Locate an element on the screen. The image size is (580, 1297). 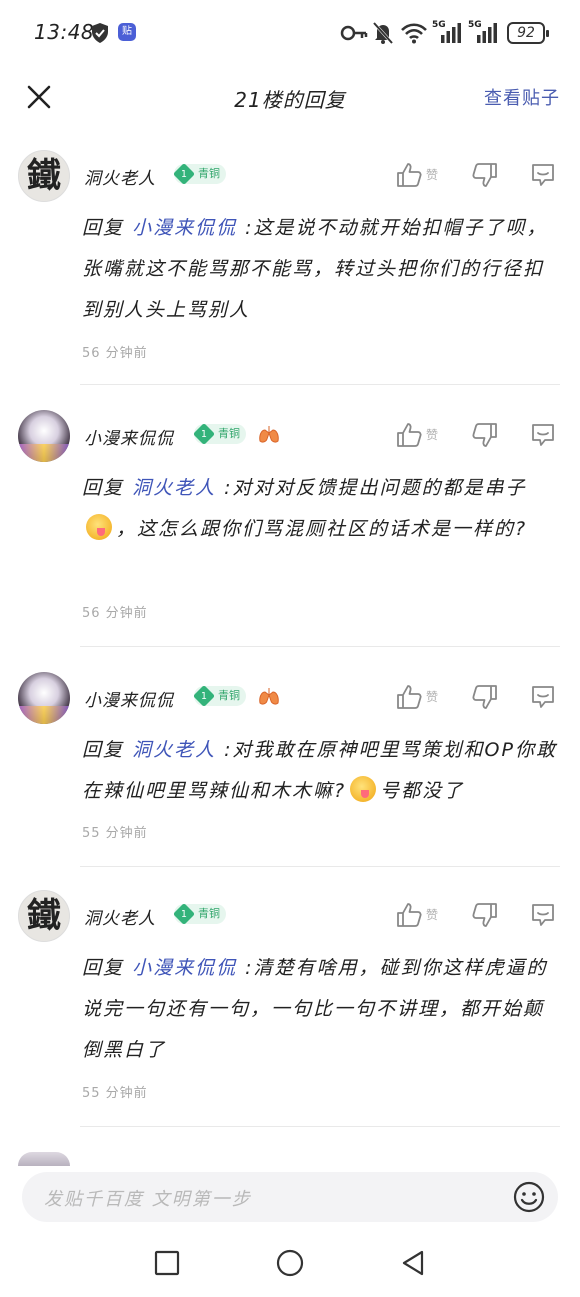
back-icon is located at coordinates (413, 1263).